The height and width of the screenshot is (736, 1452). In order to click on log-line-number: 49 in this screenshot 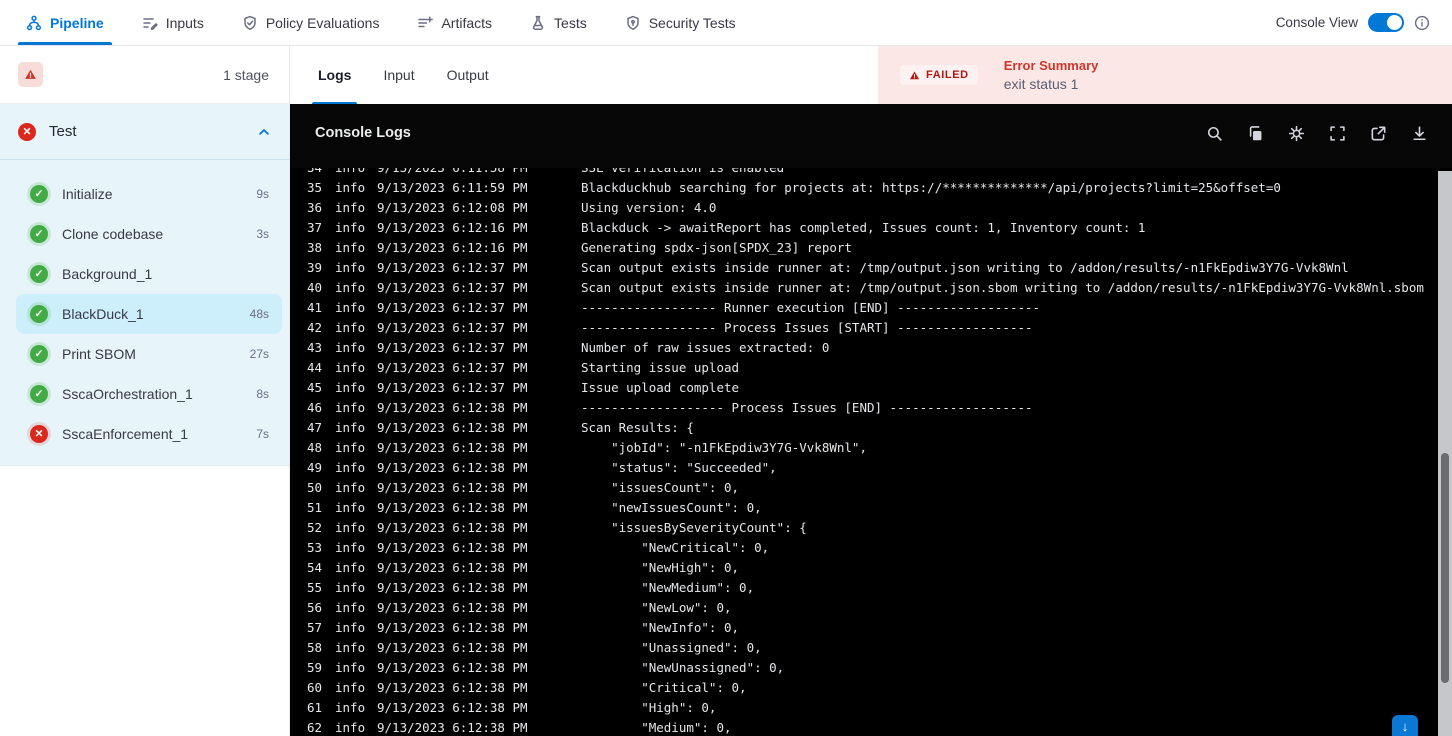, I will do `click(315, 467)`.